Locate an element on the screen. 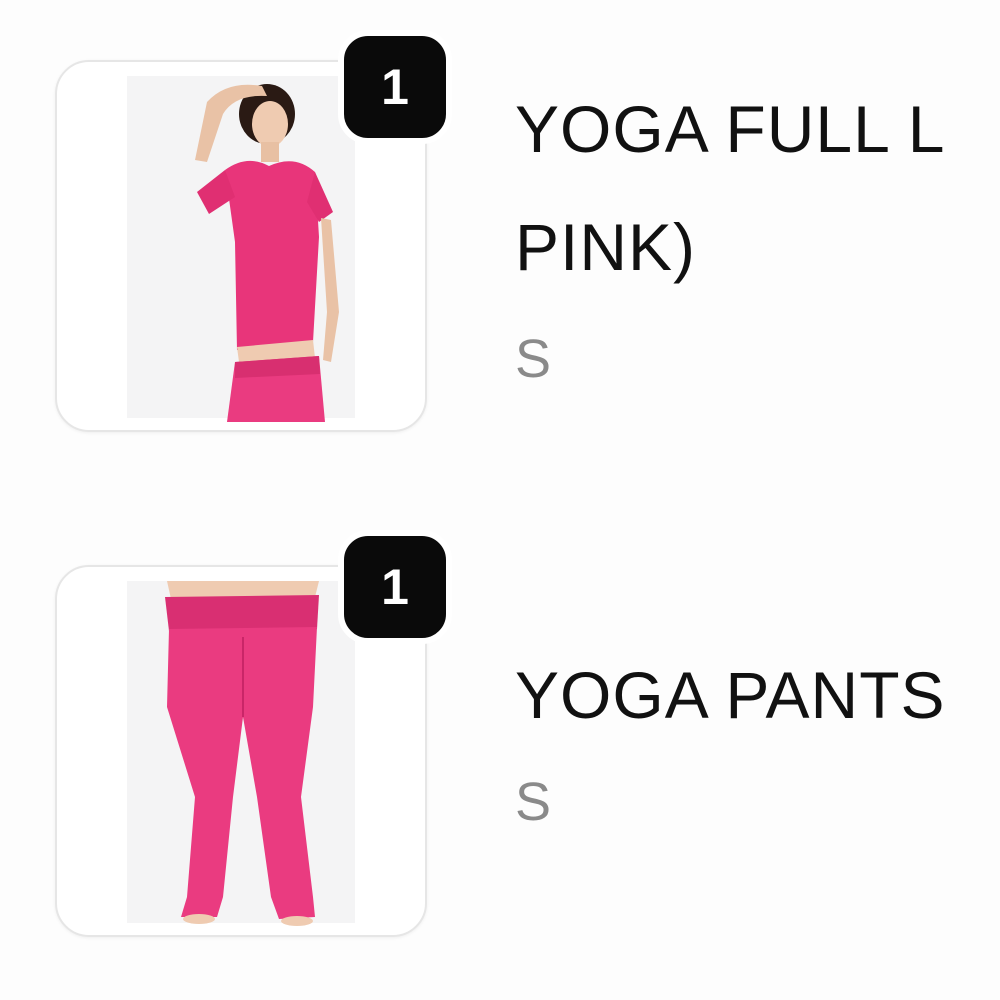 Image resolution: width=1000 pixels, height=1000 pixels. product-name: YOGA PANTS is located at coordinates (757, 695).